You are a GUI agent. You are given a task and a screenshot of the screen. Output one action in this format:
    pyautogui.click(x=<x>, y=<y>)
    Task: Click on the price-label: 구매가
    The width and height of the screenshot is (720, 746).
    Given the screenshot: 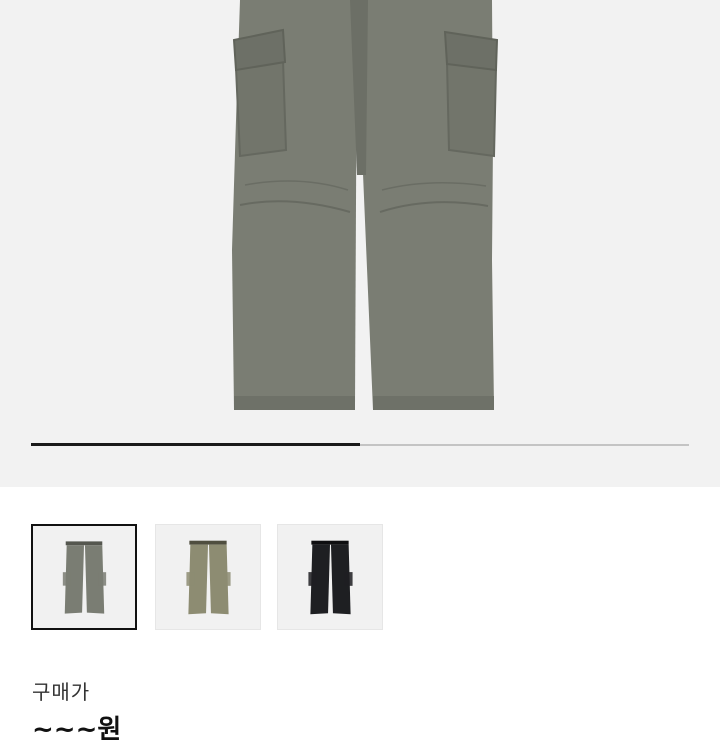 What is the action you would take?
    pyautogui.click(x=61, y=692)
    